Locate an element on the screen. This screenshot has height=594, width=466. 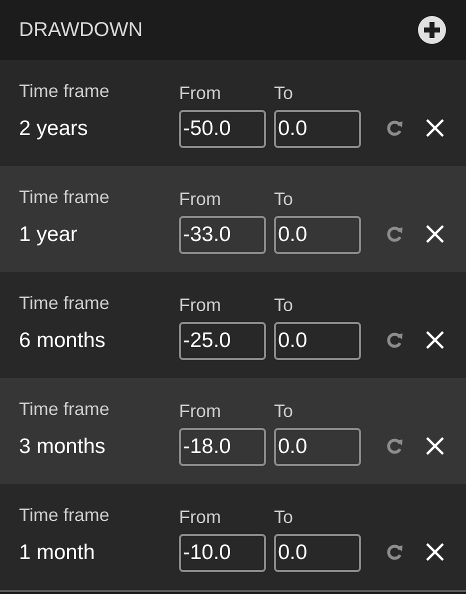
input-field: -10.0 is located at coordinates (222, 553).